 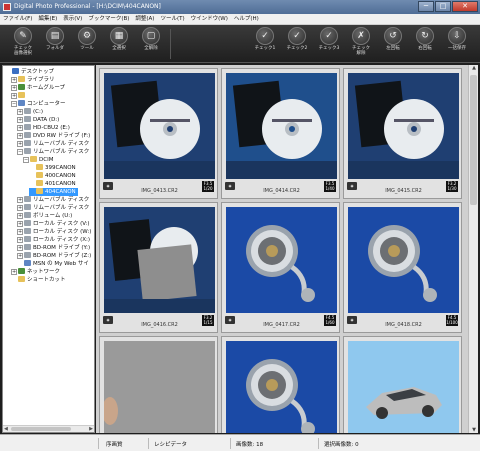 I want to click on menu-file: ファイル(F), so click(x=17, y=19).